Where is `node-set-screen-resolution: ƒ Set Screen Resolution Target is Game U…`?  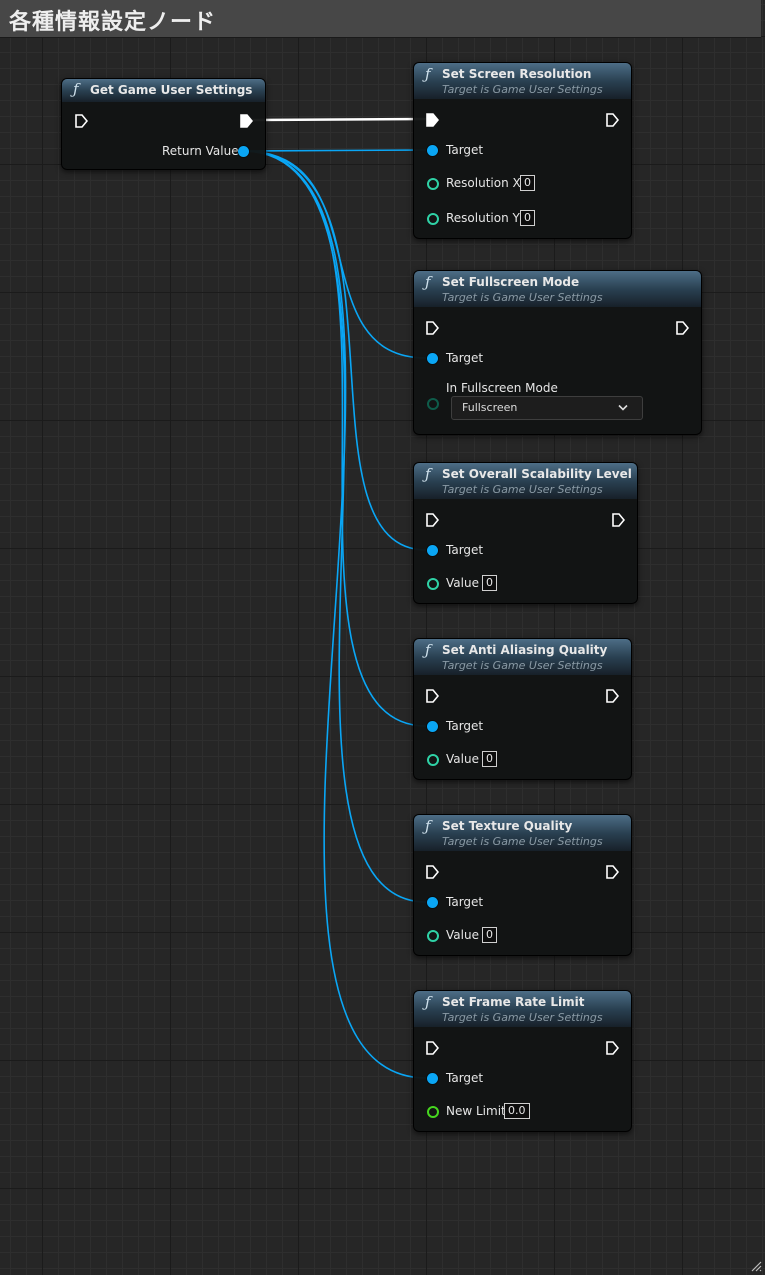 node-set-screen-resolution: ƒ Set Screen Resolution Target is Game U… is located at coordinates (522, 150).